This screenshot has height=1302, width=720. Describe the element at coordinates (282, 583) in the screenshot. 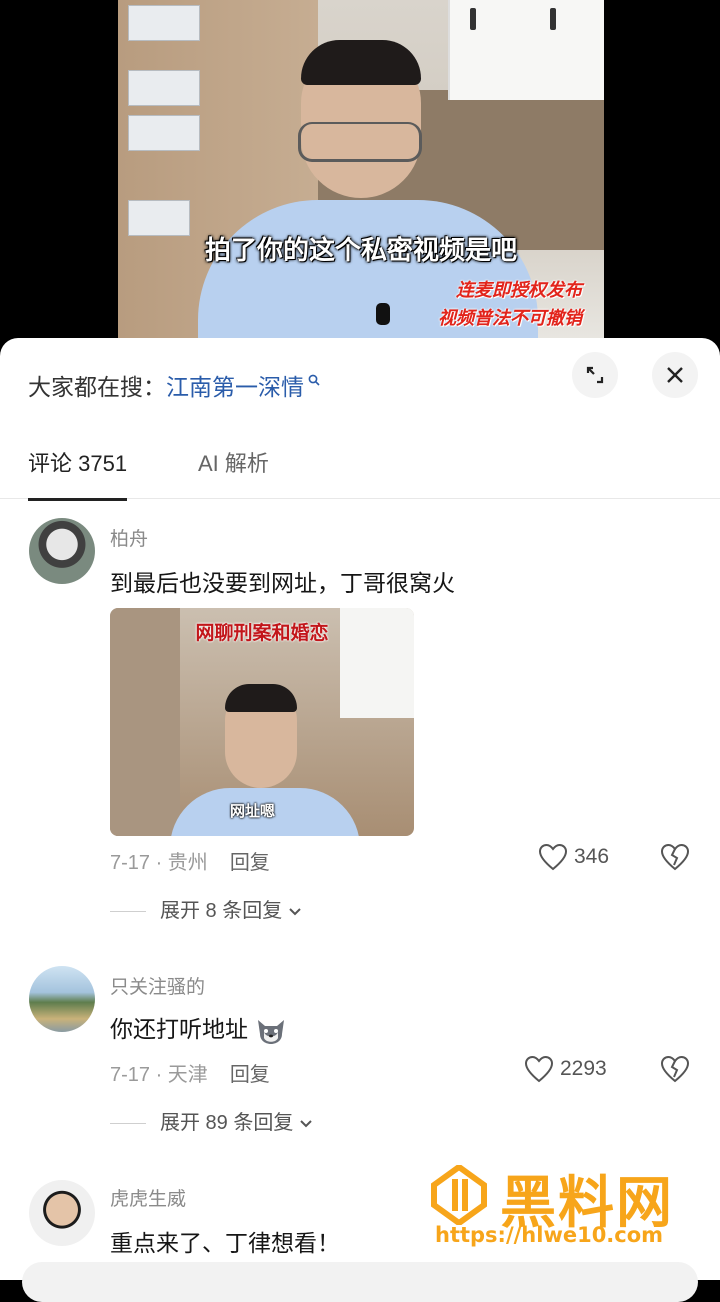

I see `comment-text: 到最后也没要到网址，丁哥很窝火` at that location.